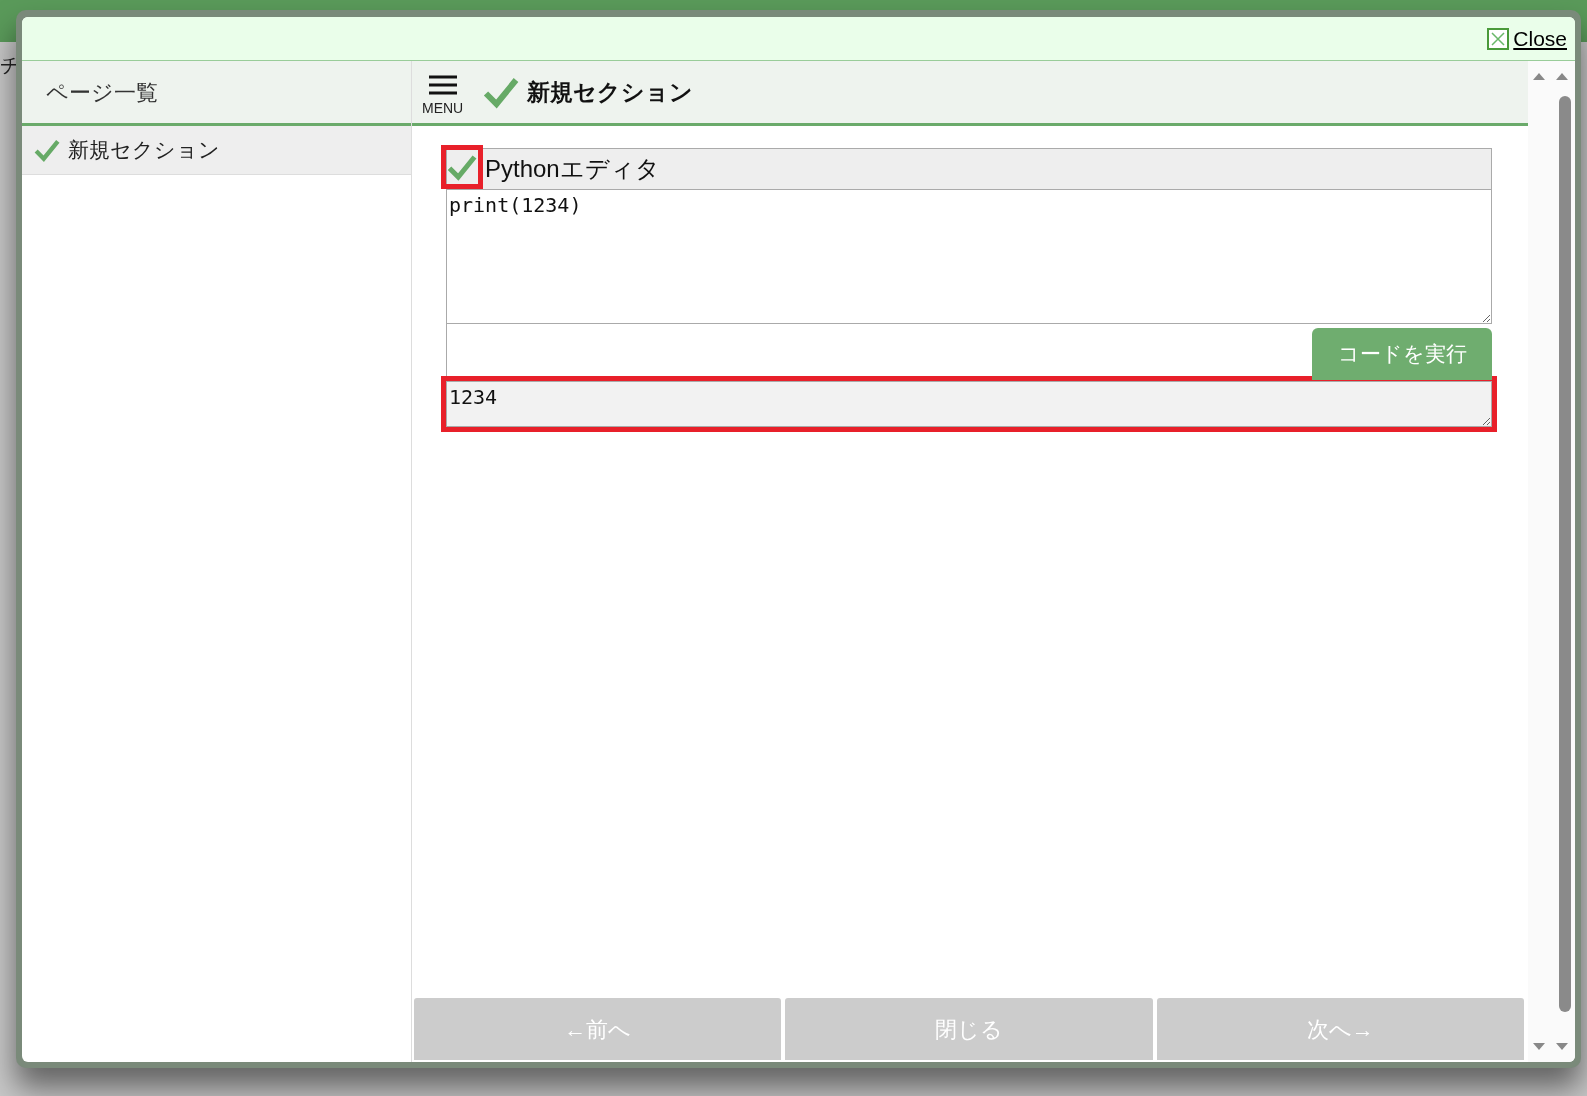 This screenshot has width=1587, height=1096. What do you see at coordinates (610, 92) in the screenshot?
I see `page-title: 新規セクション` at bounding box center [610, 92].